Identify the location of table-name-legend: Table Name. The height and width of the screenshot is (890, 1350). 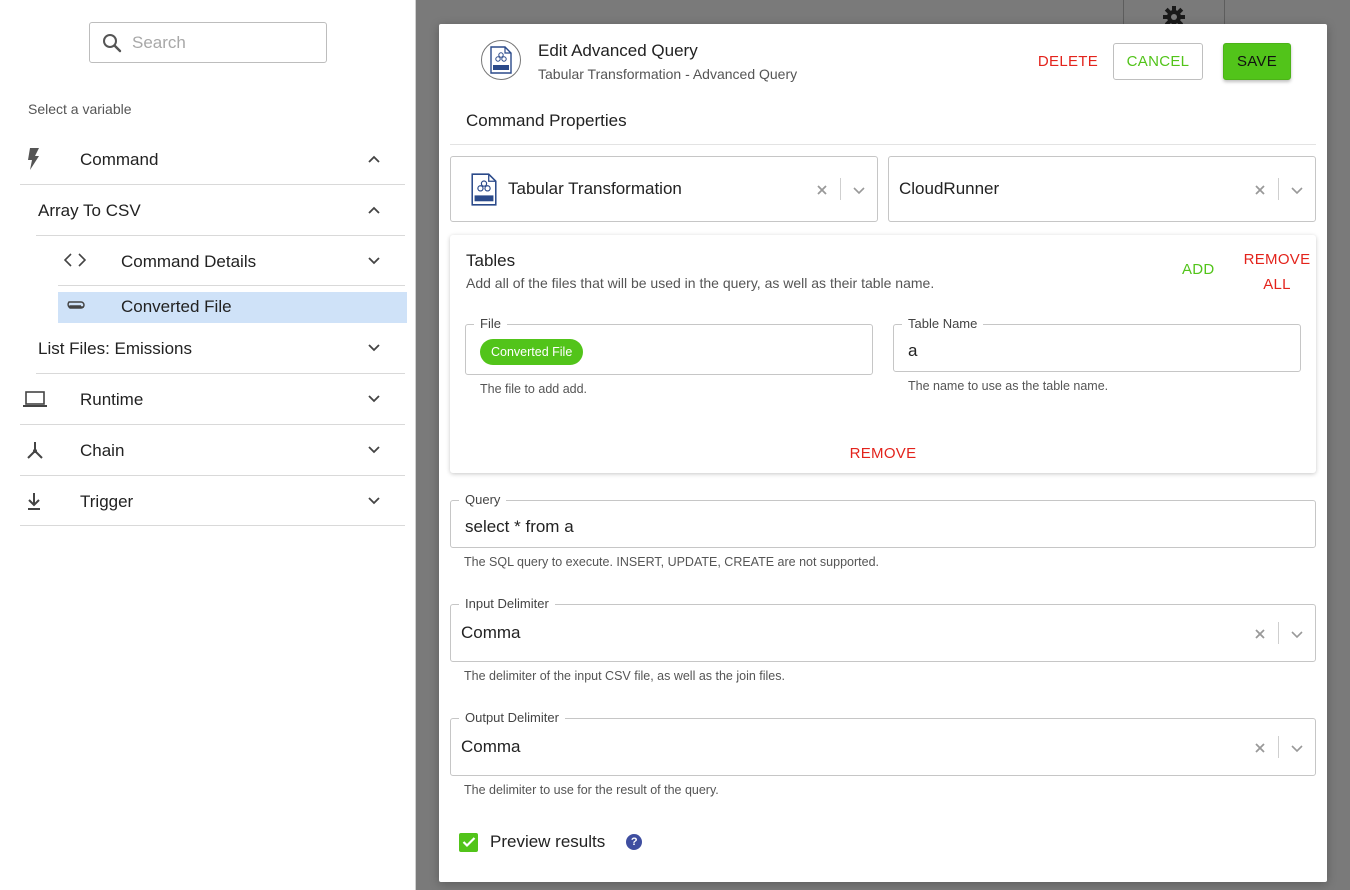
(943, 324).